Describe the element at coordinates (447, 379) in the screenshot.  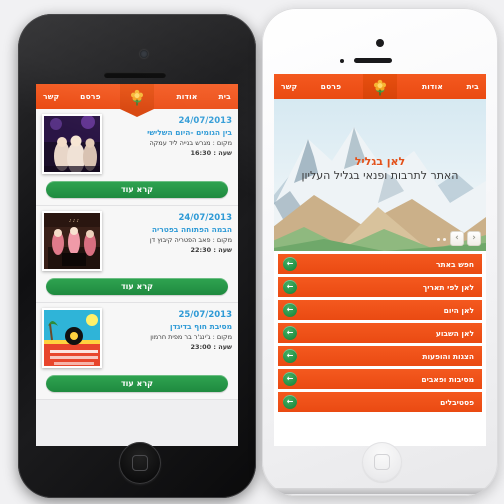
I see `menu-item-label: מסיבות ופאבים` at that location.